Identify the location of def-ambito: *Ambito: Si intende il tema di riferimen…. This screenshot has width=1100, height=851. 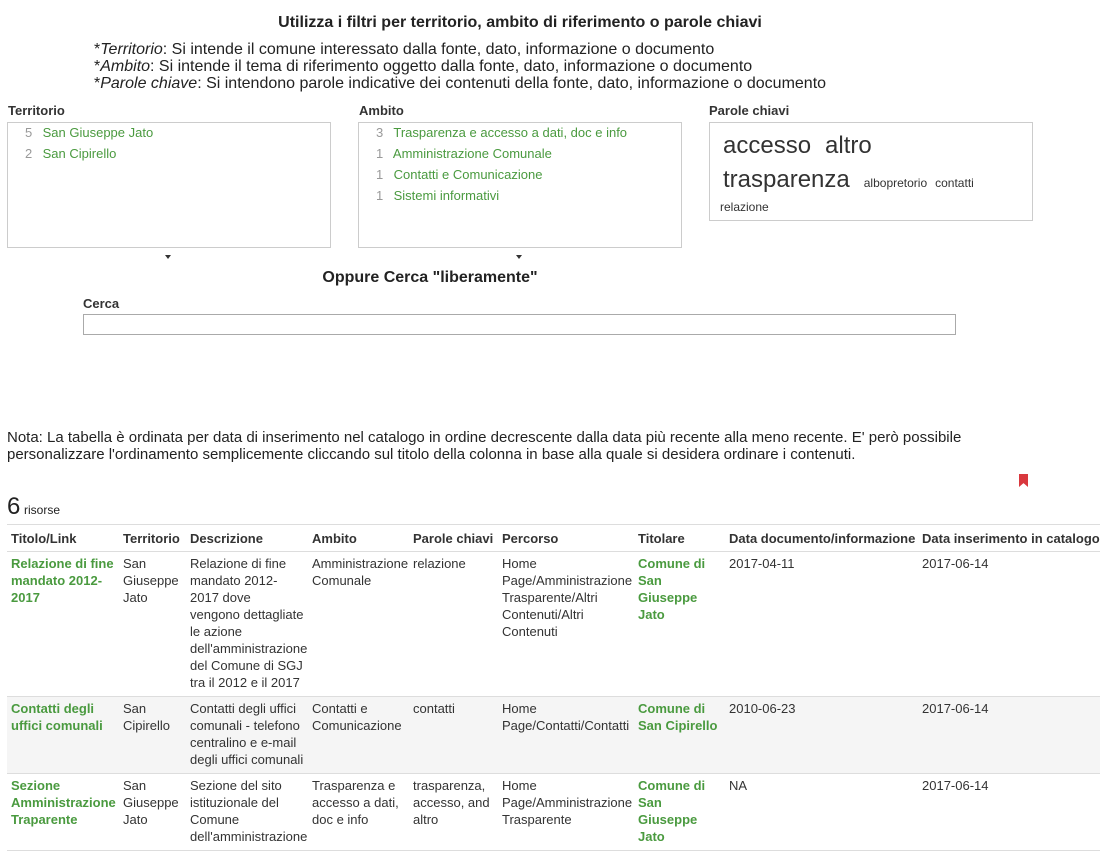
(423, 66).